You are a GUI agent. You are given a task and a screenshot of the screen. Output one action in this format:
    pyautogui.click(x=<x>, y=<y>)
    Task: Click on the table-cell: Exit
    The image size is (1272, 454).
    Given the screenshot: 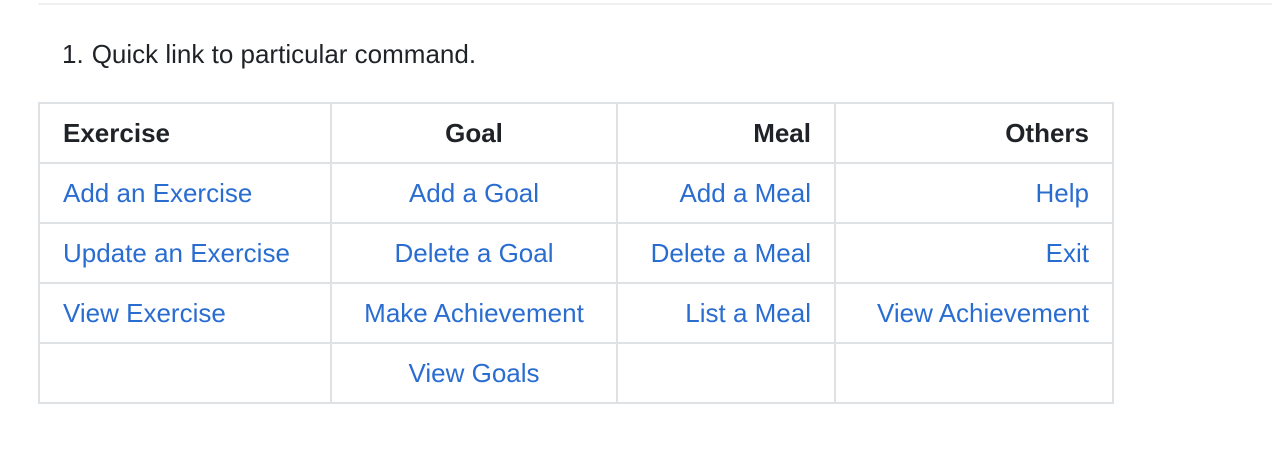 What is the action you would take?
    pyautogui.click(x=974, y=253)
    